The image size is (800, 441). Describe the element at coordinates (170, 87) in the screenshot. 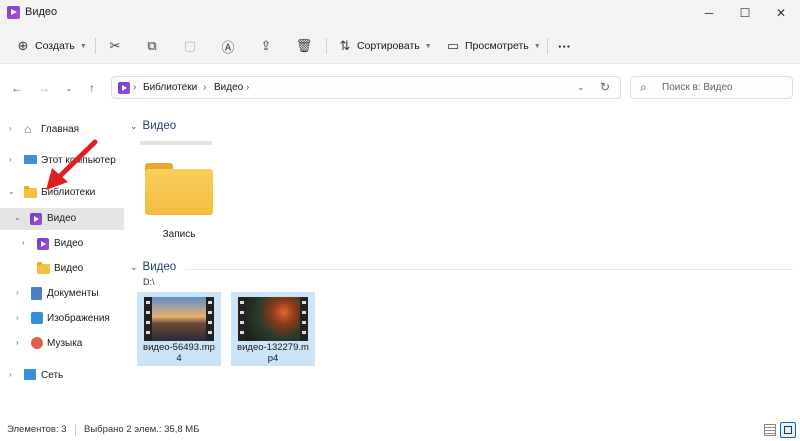

I see `breadcrumb-libraries: Библиотеки` at that location.